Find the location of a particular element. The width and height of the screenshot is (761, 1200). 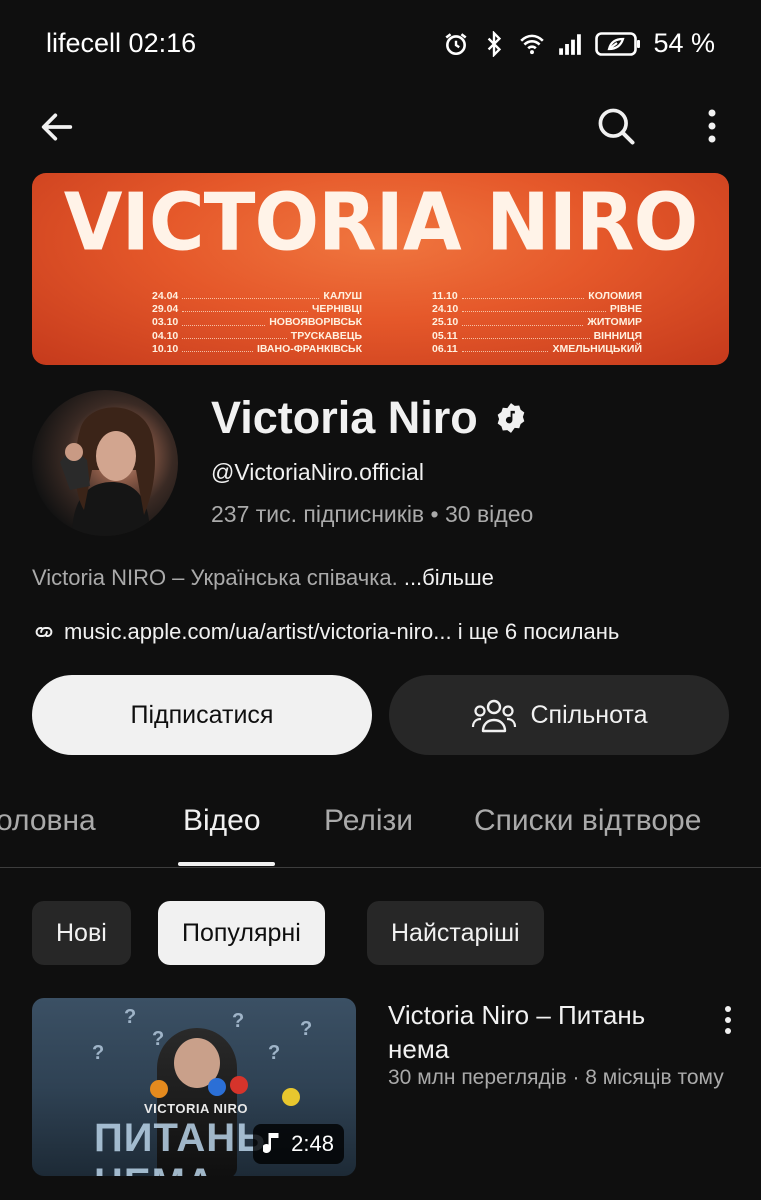

signal-icon is located at coordinates (570, 44).